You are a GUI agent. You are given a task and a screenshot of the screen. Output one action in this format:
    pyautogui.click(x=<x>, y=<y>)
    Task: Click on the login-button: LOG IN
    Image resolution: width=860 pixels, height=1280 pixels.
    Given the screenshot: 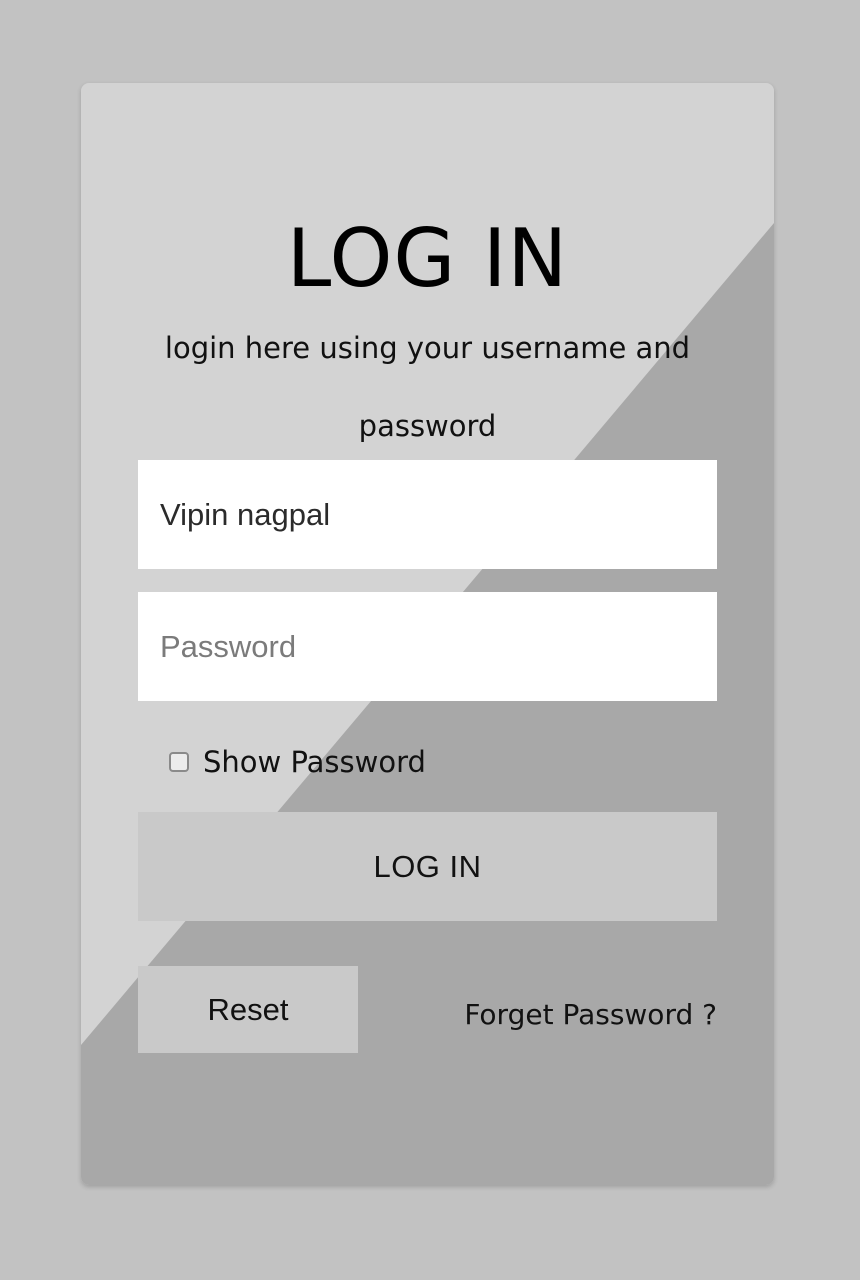 What is the action you would take?
    pyautogui.click(x=427, y=866)
    